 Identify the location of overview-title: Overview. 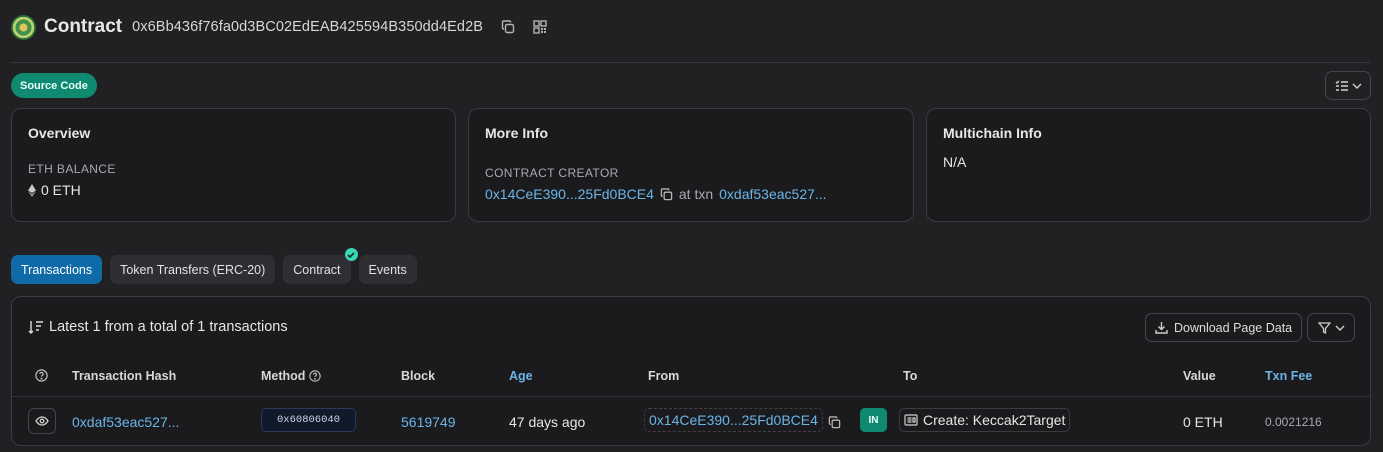
(59, 133).